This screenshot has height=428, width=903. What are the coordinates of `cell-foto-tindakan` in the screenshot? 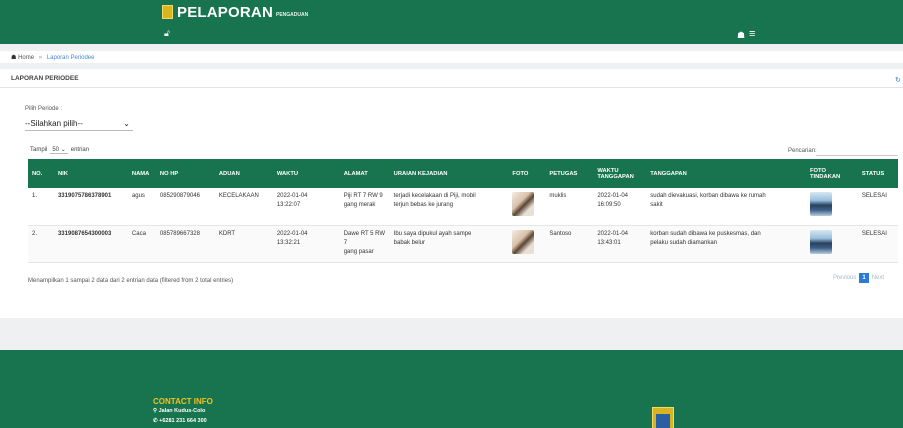 It's located at (832, 206).